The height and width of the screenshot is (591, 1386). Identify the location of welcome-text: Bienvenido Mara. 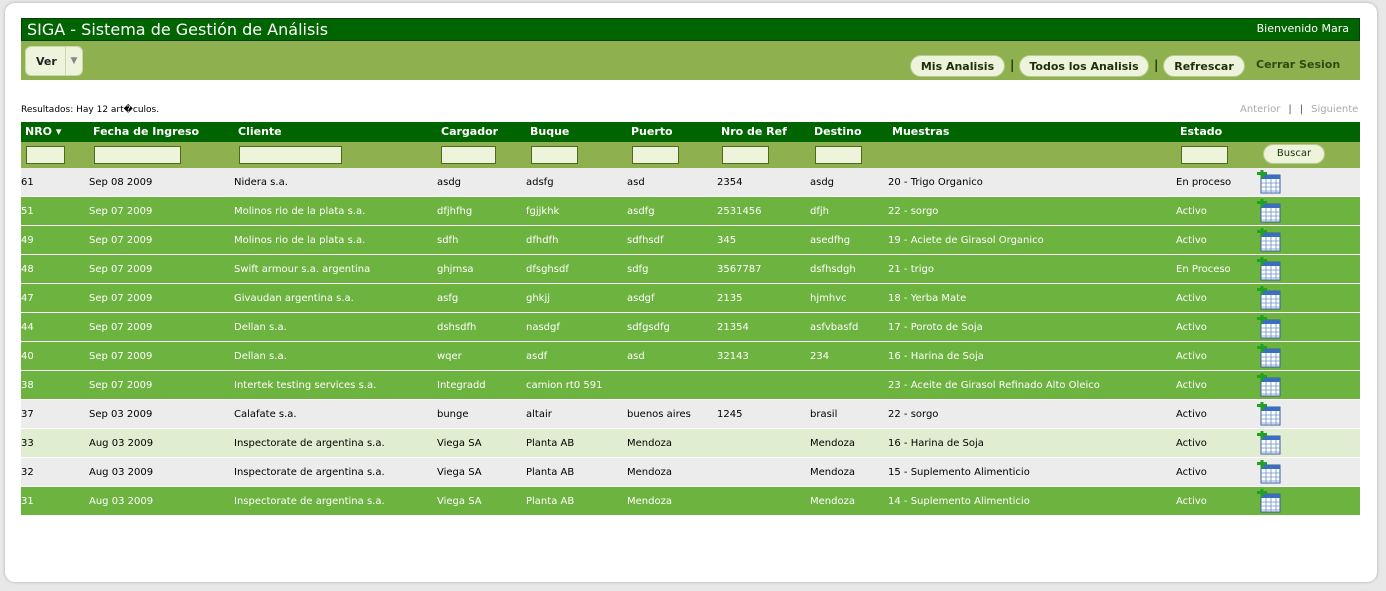
(1302, 28).